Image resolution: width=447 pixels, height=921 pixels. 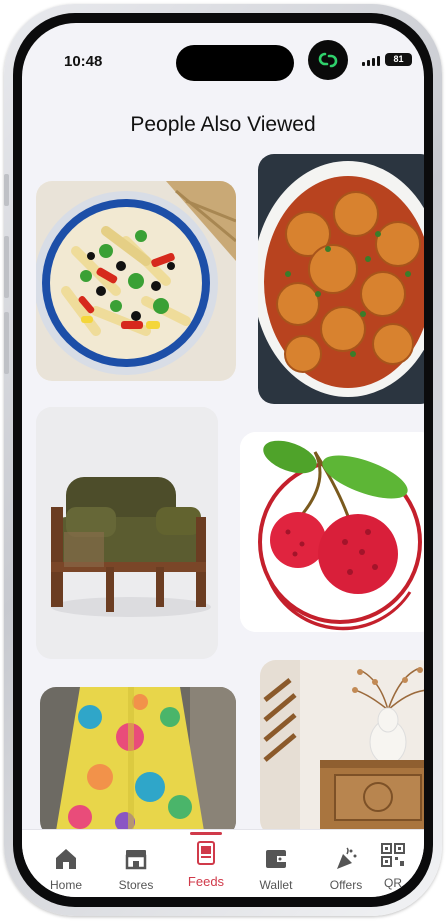 I want to click on feed-card-pasta, so click(x=136, y=281).